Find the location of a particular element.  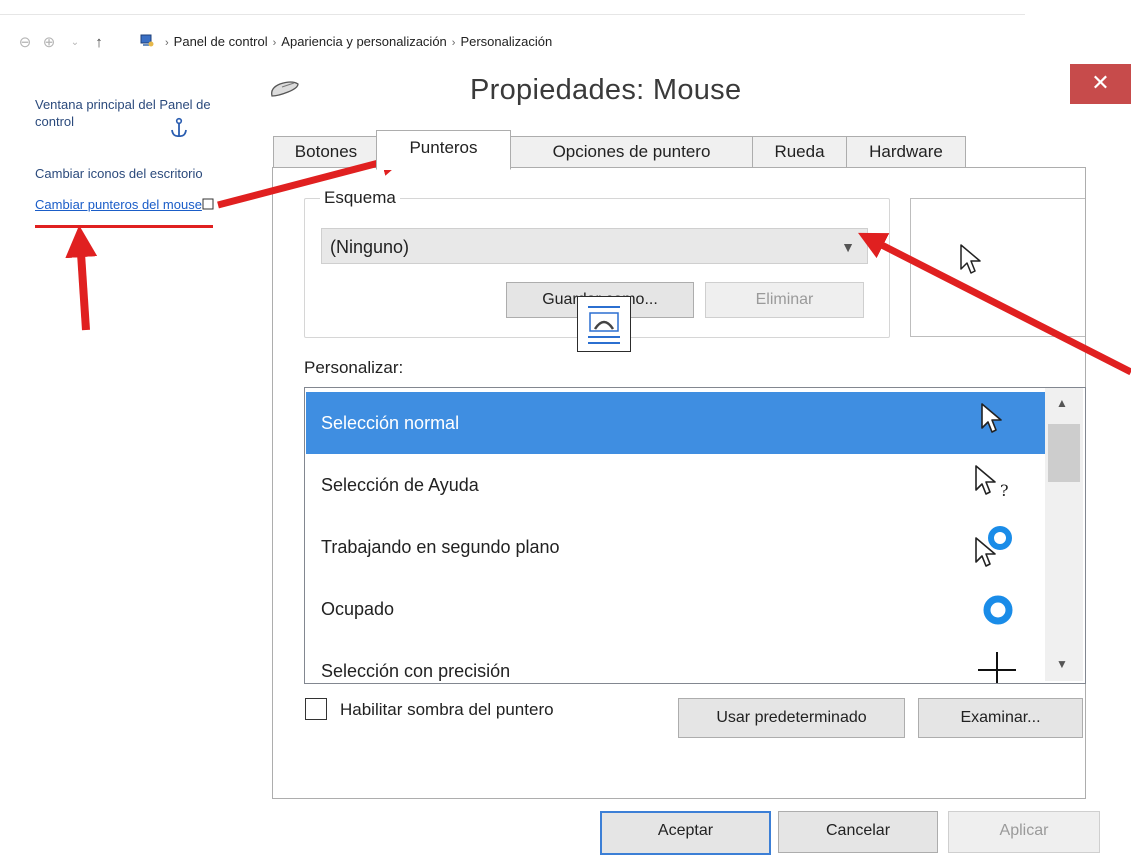

annotation-arrow-to-mouse-link is located at coordinates (81, 278).